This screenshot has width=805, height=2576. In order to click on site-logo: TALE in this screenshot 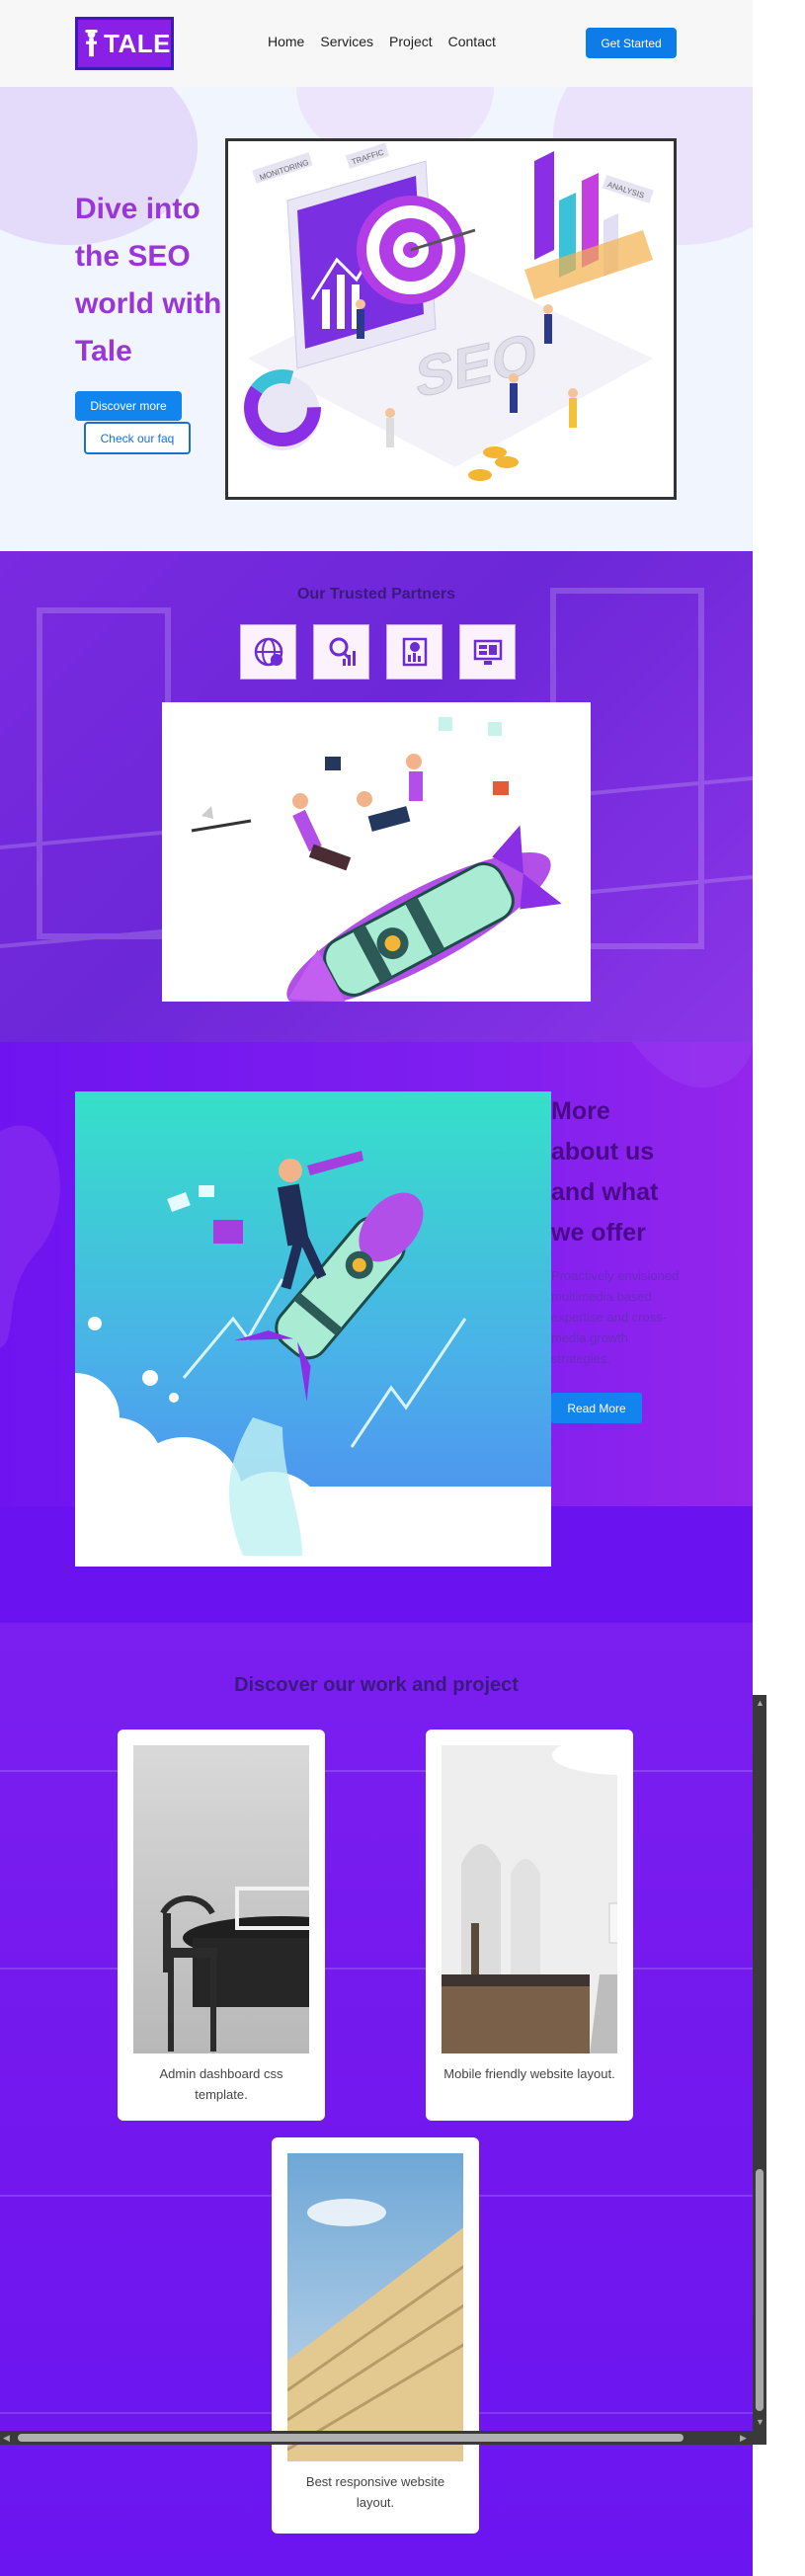, I will do `click(124, 43)`.